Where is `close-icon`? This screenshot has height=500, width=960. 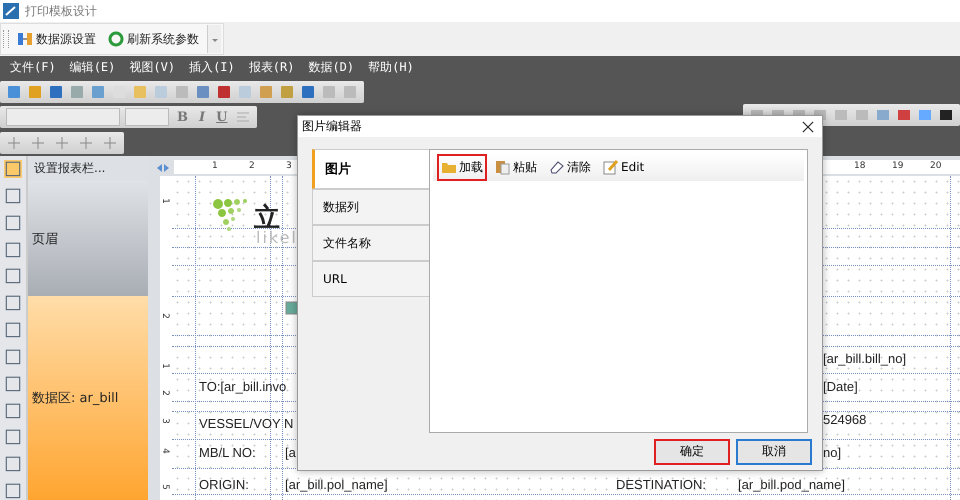 close-icon is located at coordinates (808, 126).